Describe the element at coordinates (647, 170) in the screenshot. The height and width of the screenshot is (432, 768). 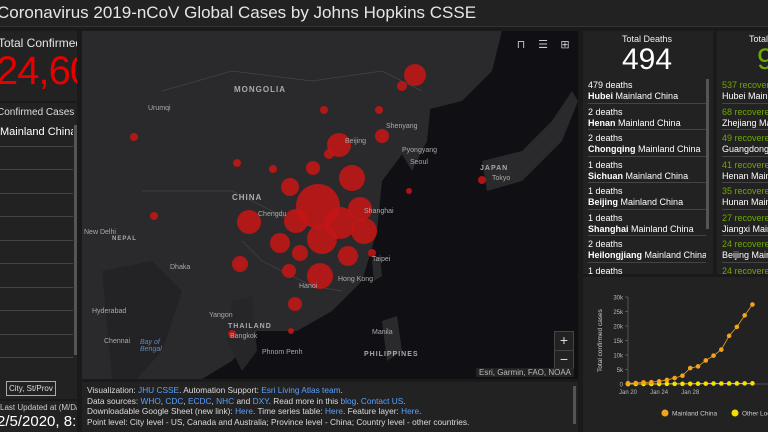
I see `list-item: 1 deaths Sichuan Mainland China` at that location.